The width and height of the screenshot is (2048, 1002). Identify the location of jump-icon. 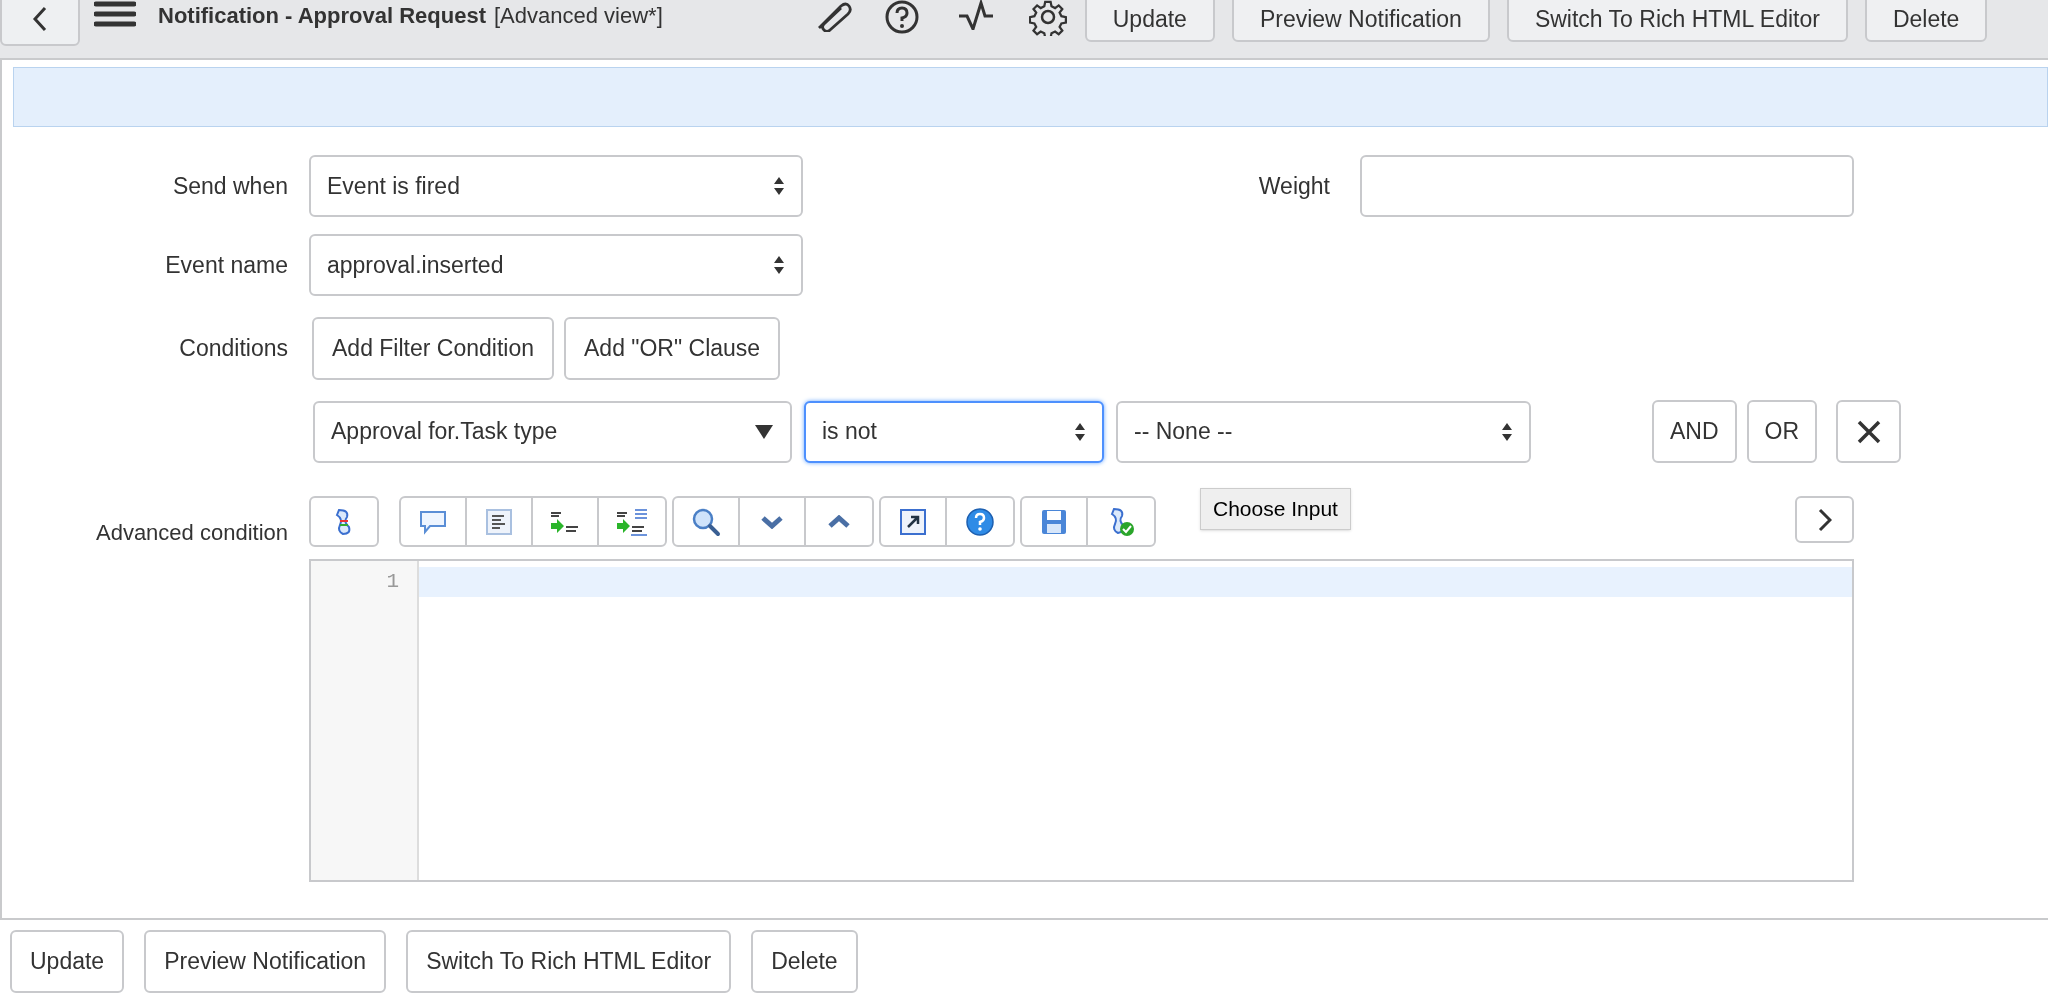
(913, 521).